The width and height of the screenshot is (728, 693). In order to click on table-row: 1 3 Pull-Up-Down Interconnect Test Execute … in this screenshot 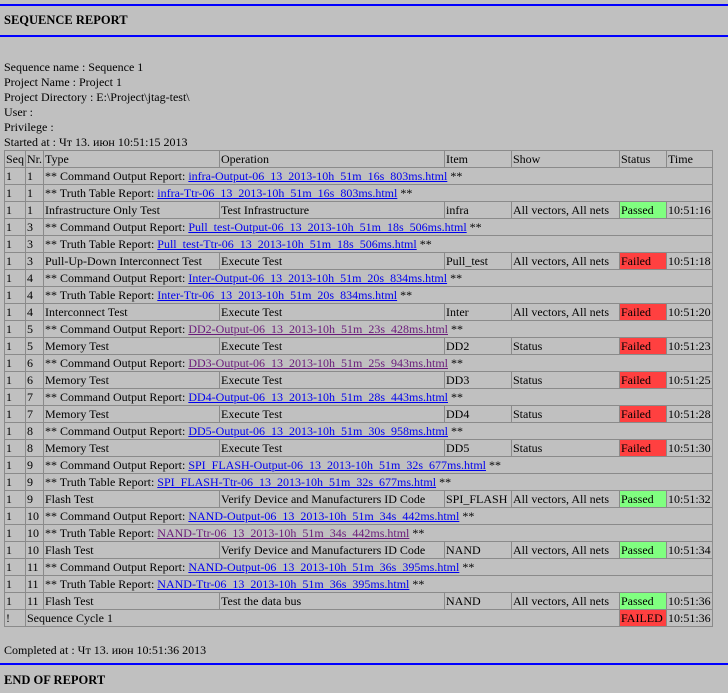, I will do `click(358, 261)`.